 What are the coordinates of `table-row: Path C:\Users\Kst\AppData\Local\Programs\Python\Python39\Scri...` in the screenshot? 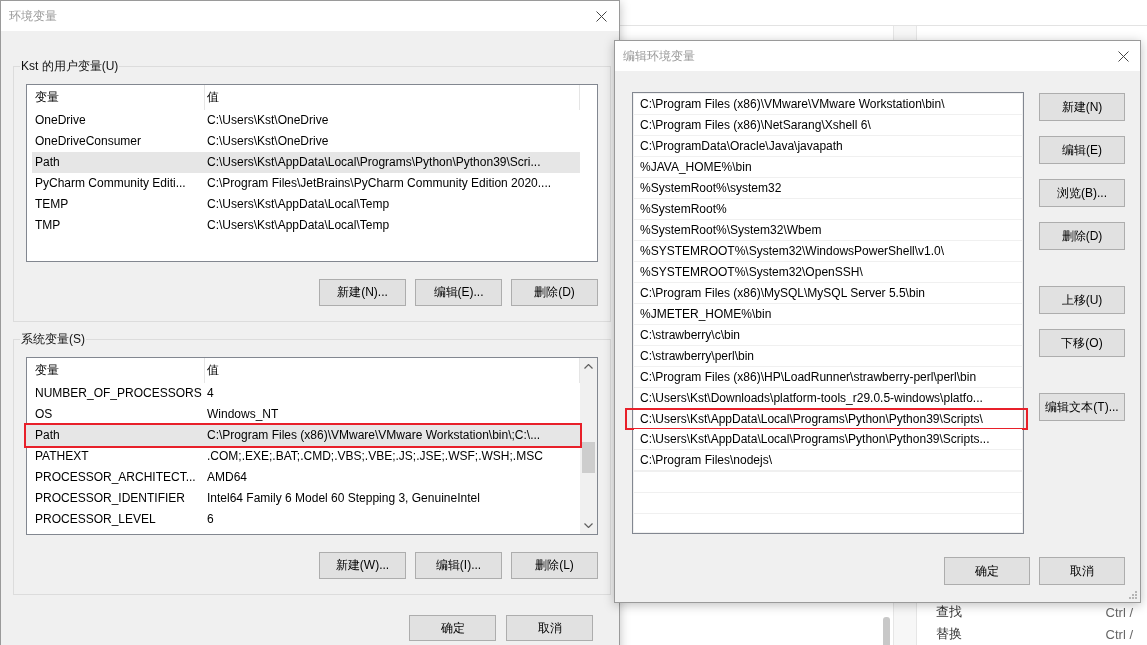 It's located at (306, 162).